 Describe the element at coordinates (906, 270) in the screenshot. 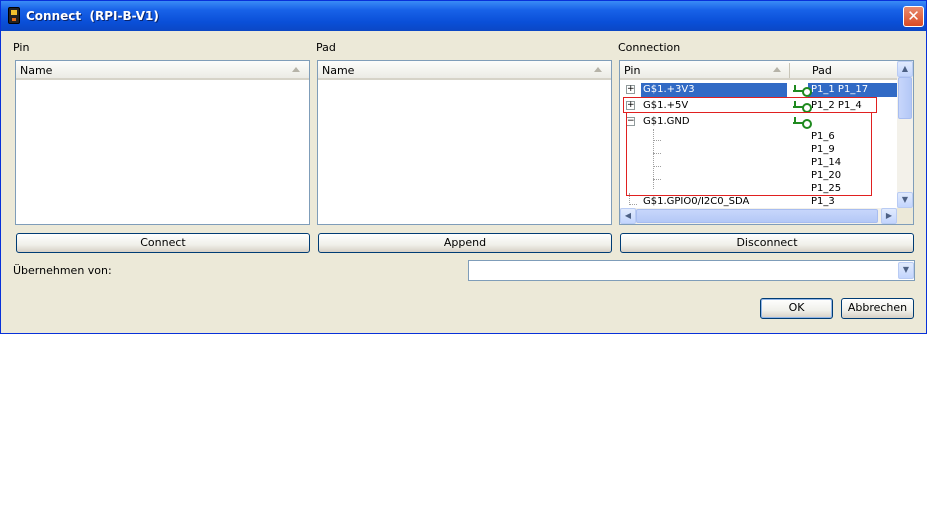

I see `chevron-down-icon: ▼` at that location.